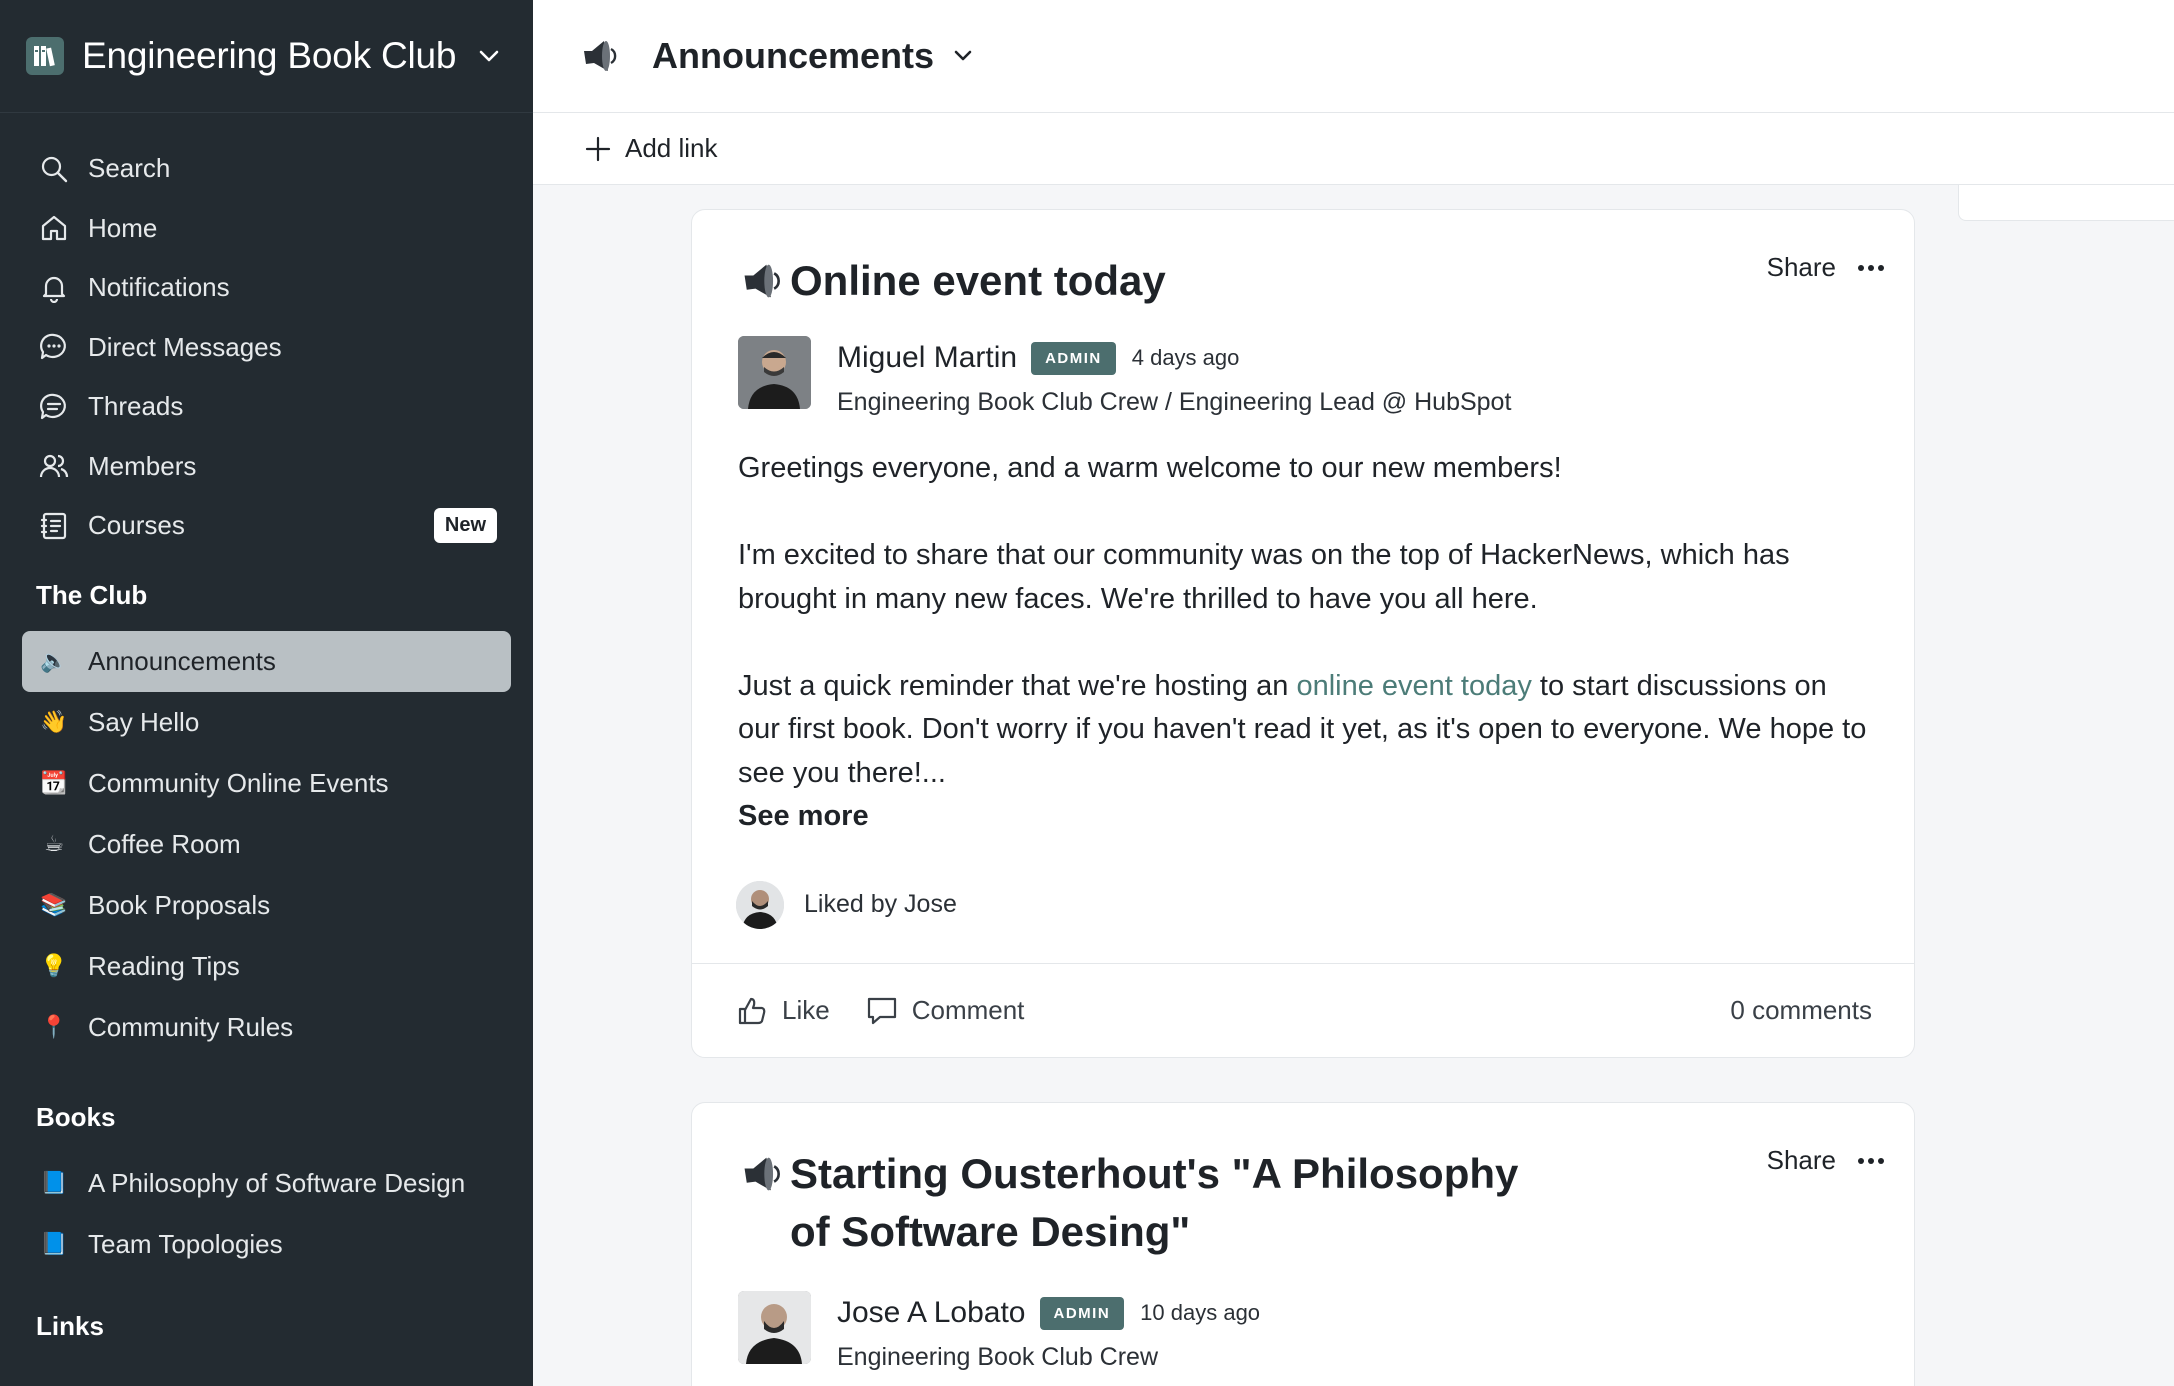  What do you see at coordinates (881, 1010) in the screenshot?
I see `comment-icon` at bounding box center [881, 1010].